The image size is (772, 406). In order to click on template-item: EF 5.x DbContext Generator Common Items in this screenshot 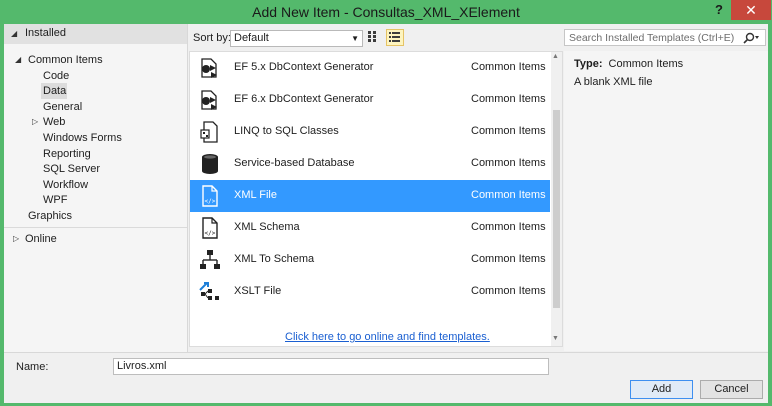, I will do `click(370, 68)`.